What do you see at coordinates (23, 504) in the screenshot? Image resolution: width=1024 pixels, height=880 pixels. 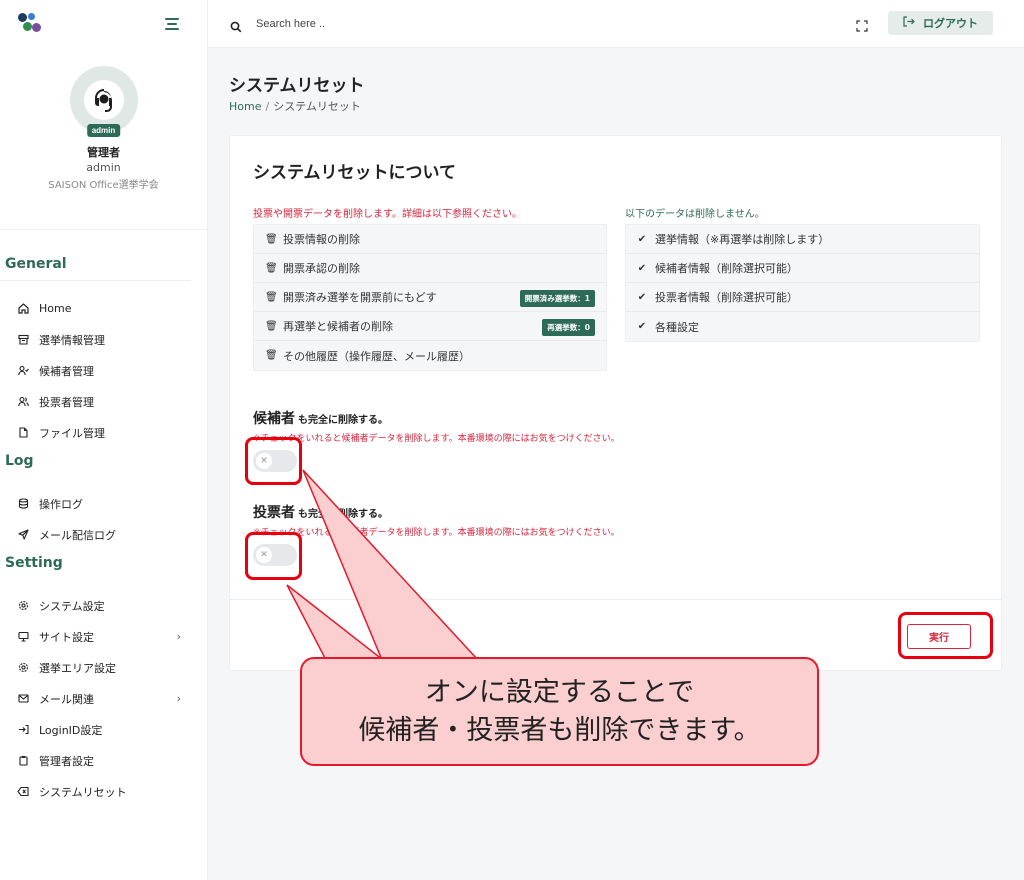 I see `database-icon` at bounding box center [23, 504].